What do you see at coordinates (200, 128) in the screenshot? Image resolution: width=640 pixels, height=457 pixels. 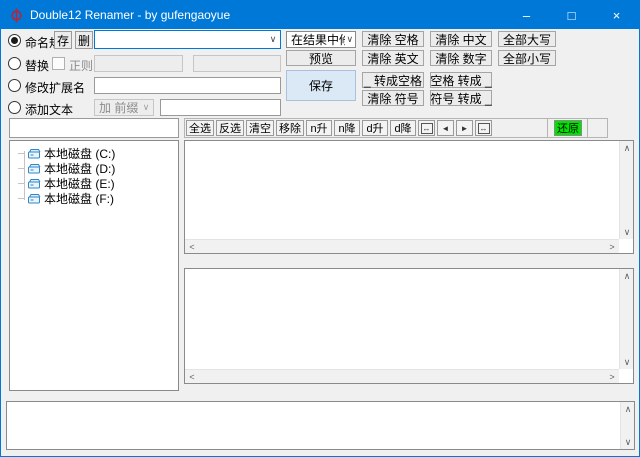 I see `select-all-button: 全选` at bounding box center [200, 128].